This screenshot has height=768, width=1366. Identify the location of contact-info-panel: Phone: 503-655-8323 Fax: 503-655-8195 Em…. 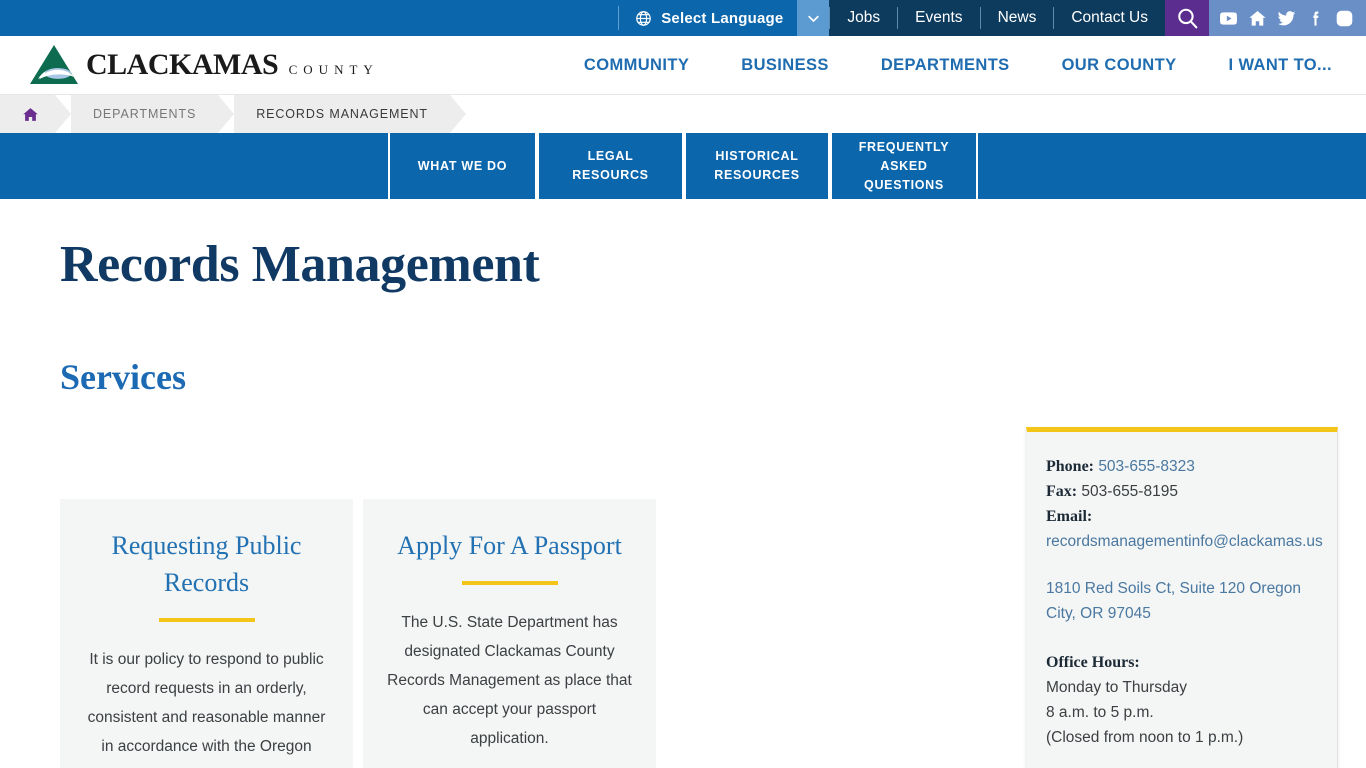
(1182, 597).